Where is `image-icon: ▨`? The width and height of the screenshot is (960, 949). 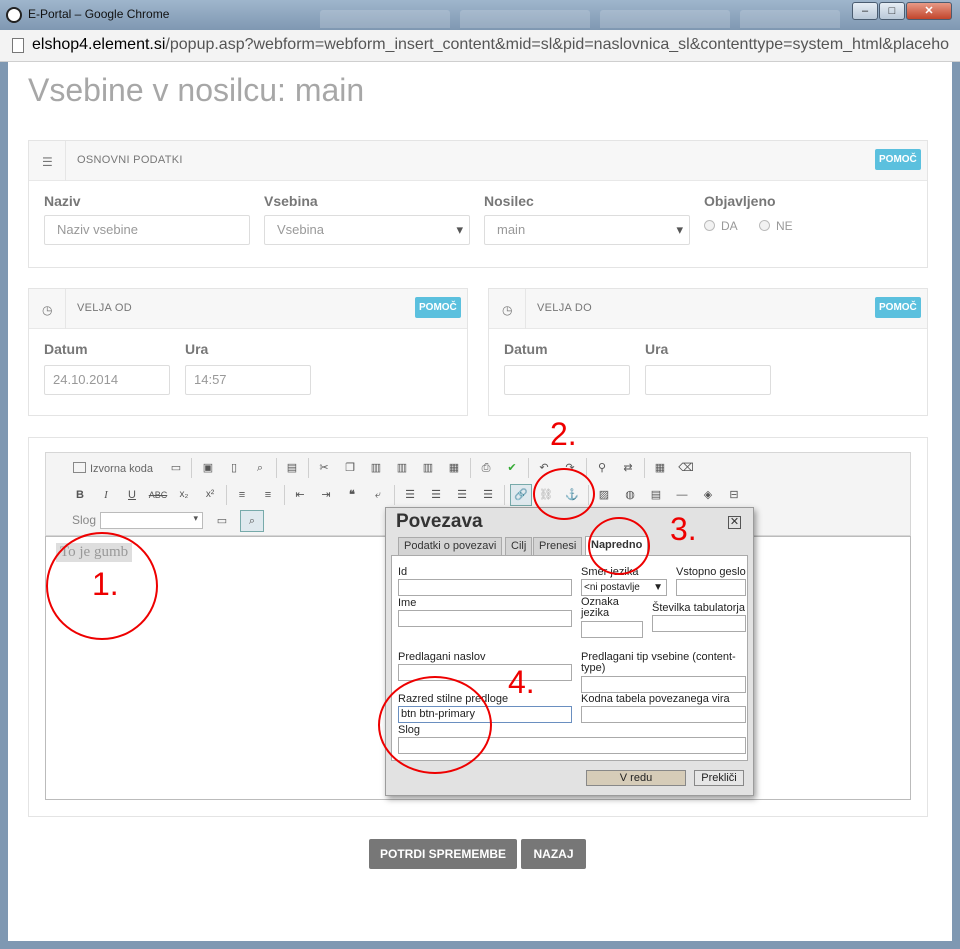 image-icon: ▨ is located at coordinates (604, 495).